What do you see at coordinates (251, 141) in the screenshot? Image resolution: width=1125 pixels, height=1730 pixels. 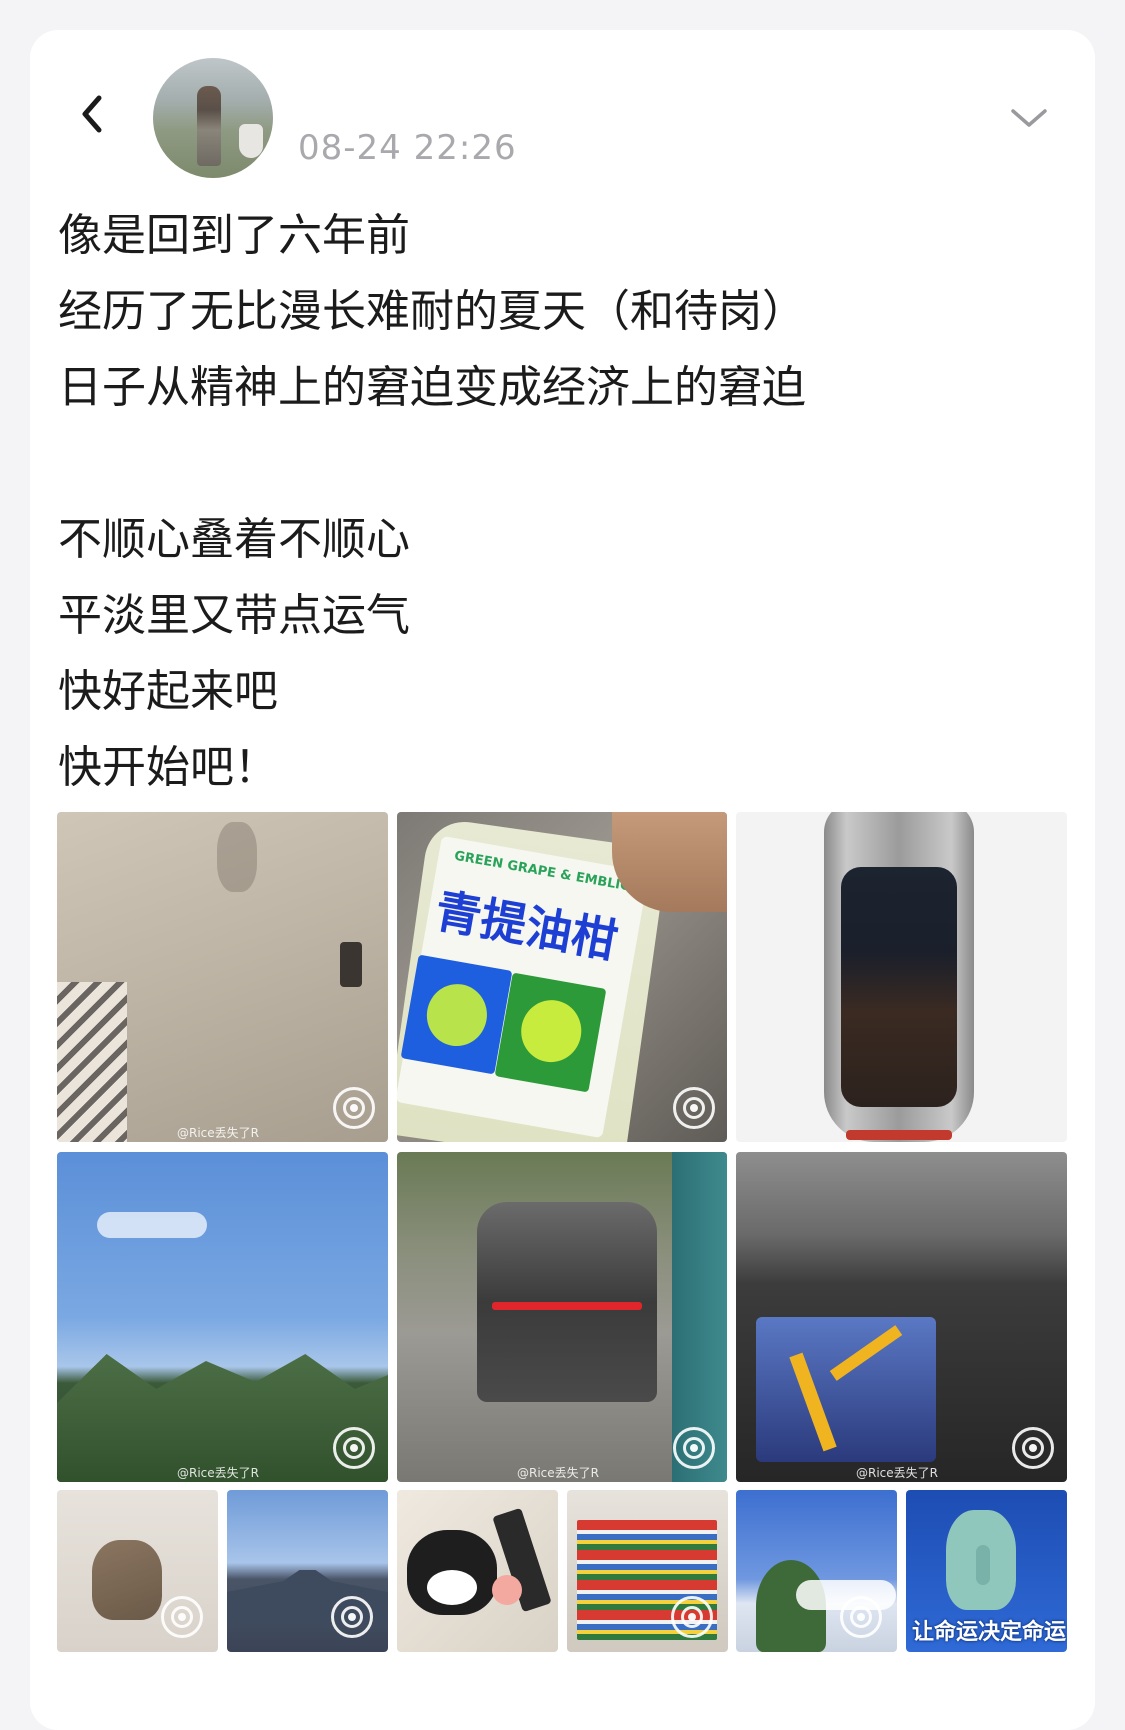 I see `avatar-flowerpot` at bounding box center [251, 141].